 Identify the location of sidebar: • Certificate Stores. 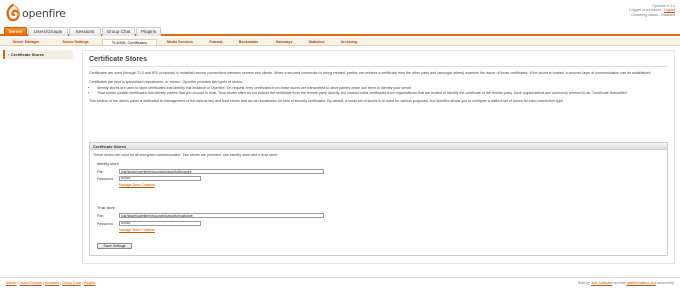
(38, 54).